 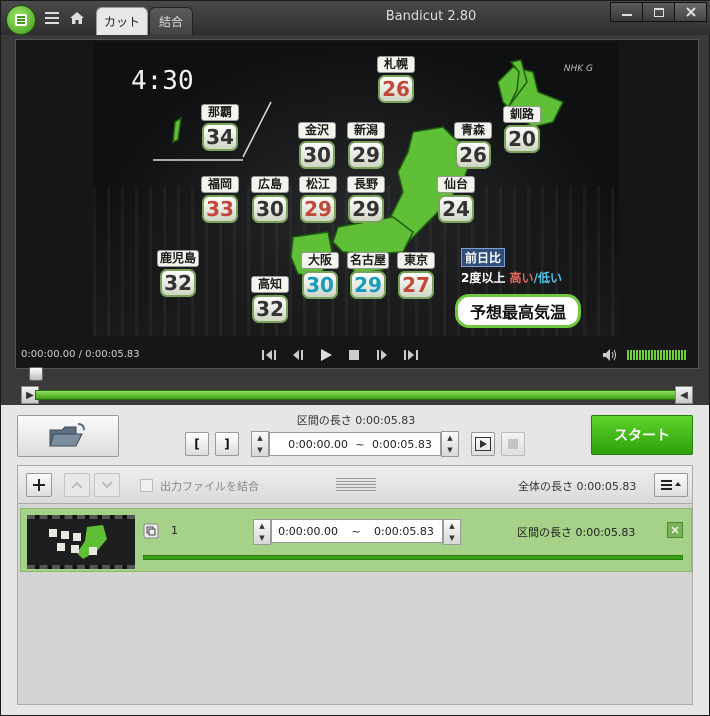 I want to click on row-start-stepper: ▲ ▼, so click(x=262, y=532).